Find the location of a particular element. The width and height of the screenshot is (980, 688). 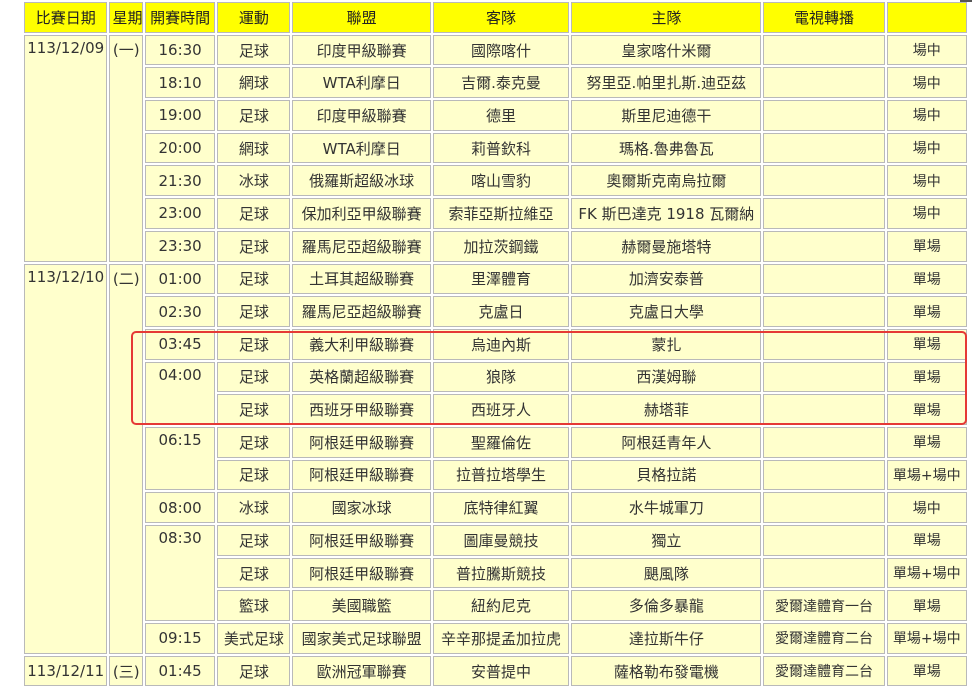

home-team: 瑪格.魯弗魯瓦 is located at coordinates (666, 148).